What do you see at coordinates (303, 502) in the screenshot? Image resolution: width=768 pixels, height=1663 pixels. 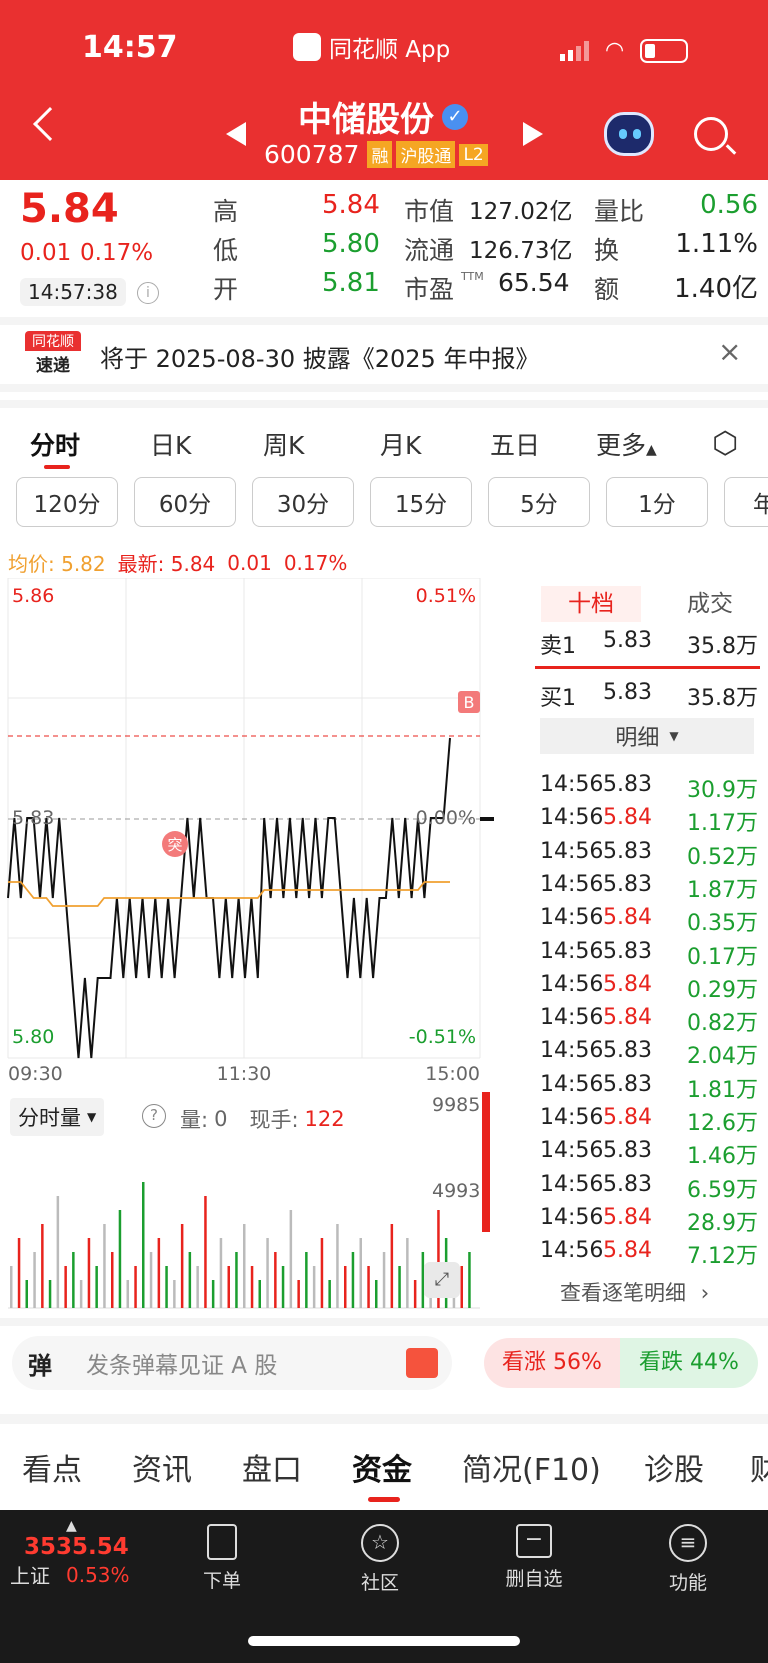 I see `pill-30min: 30分` at bounding box center [303, 502].